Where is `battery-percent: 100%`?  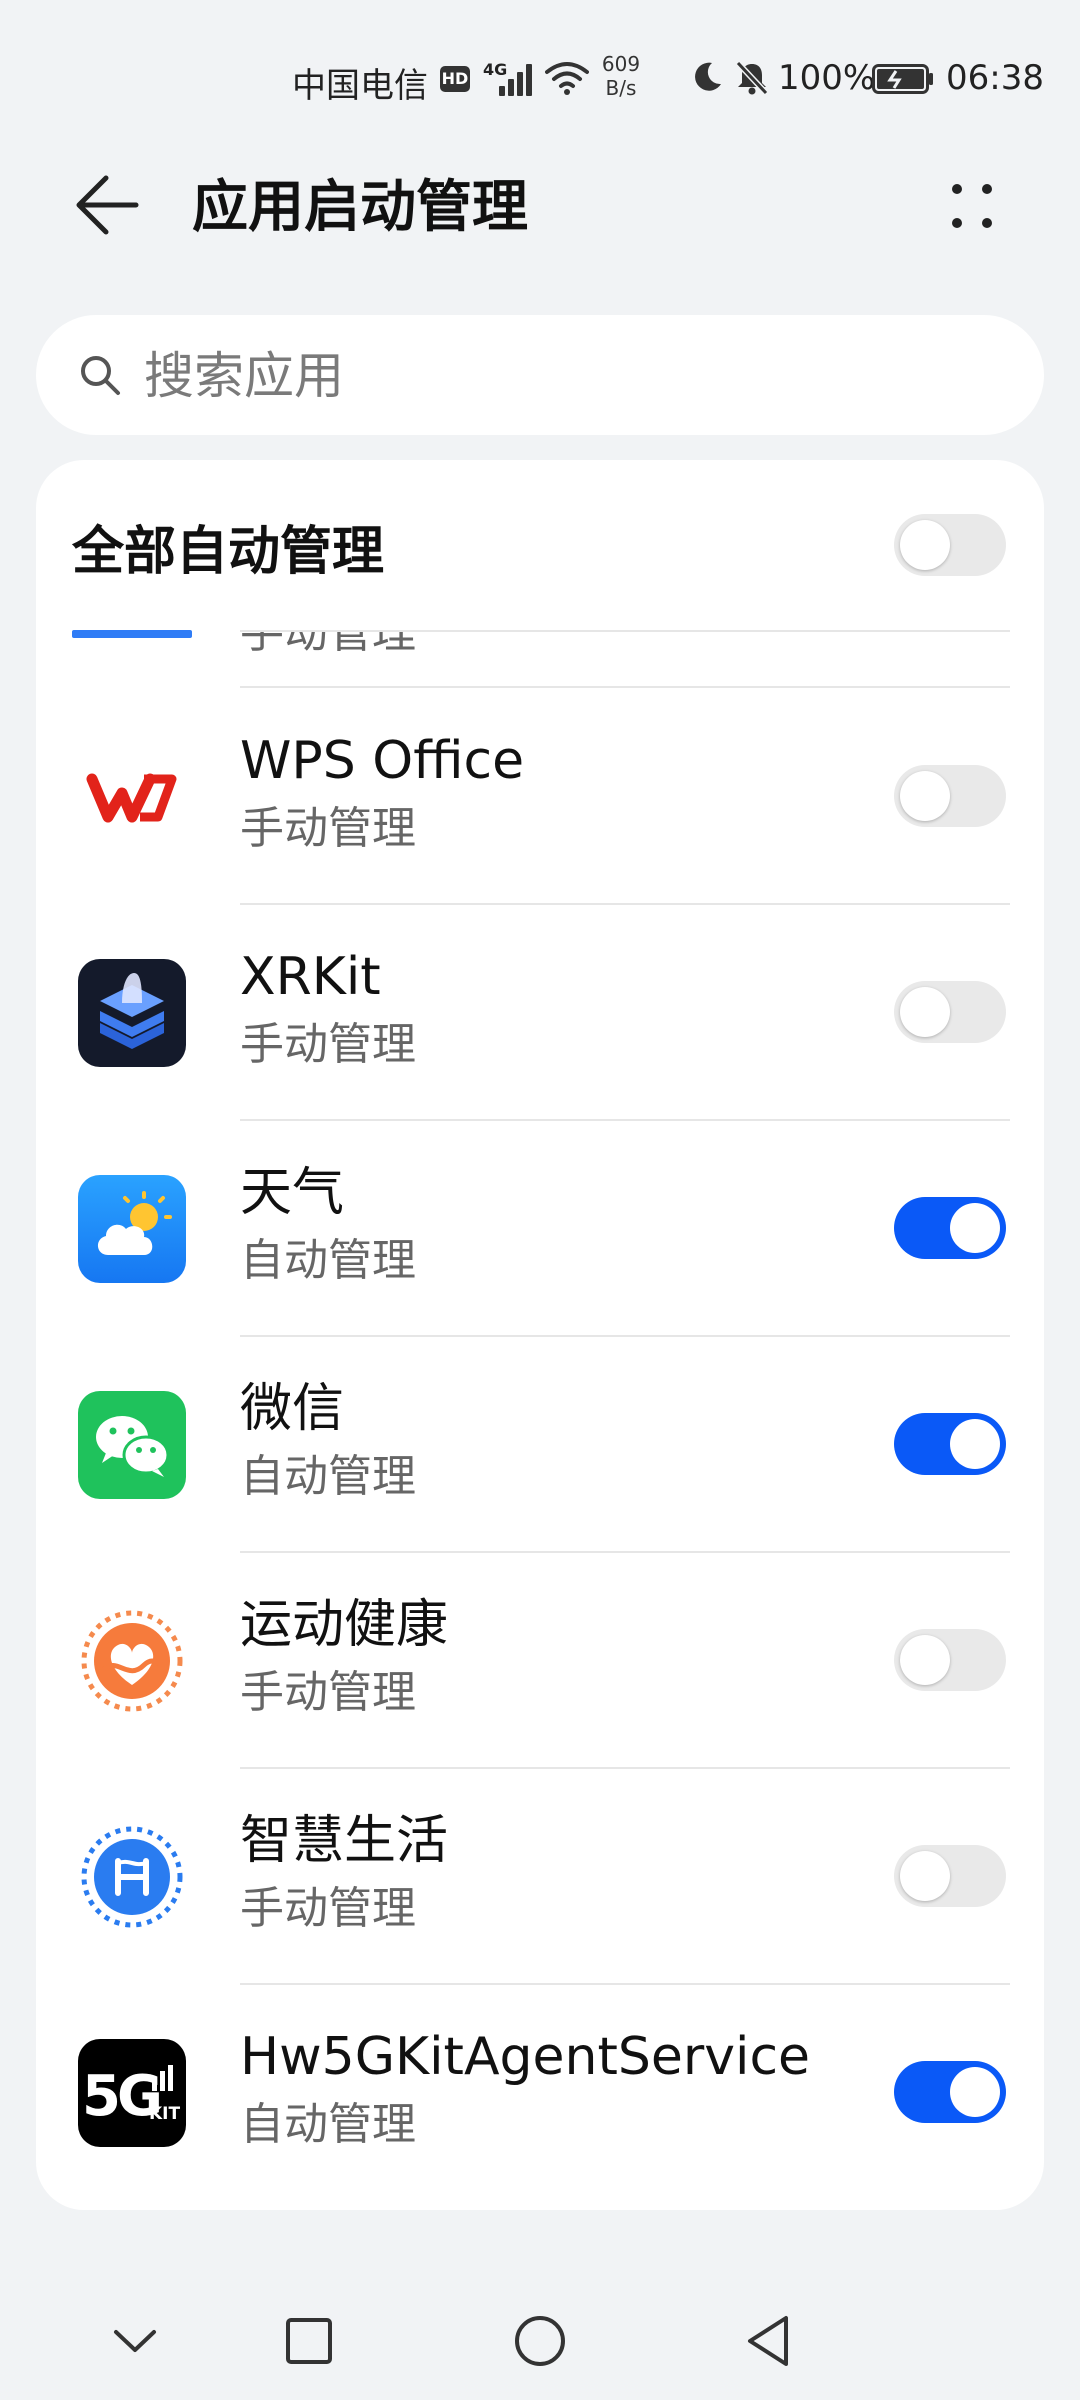 battery-percent: 100% is located at coordinates (827, 78).